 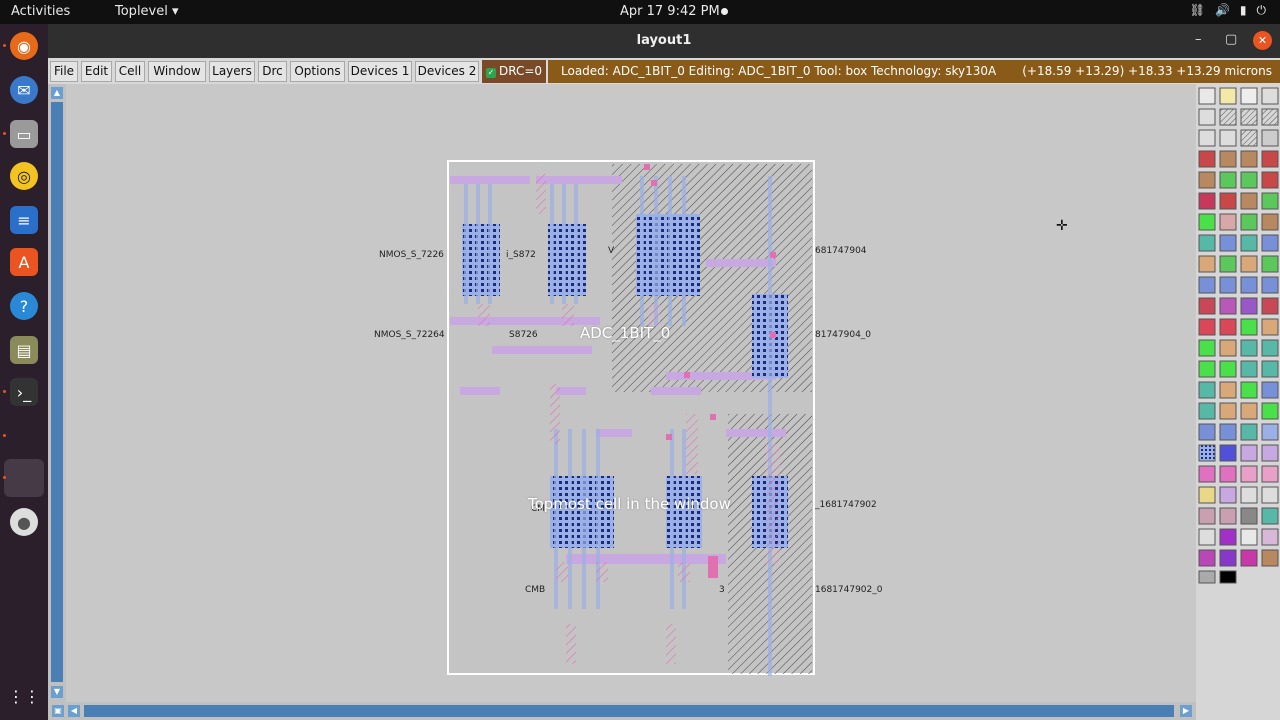 I want to click on system-tray: ⛓ 🔊 ▮ ⏻, so click(x=1228, y=10).